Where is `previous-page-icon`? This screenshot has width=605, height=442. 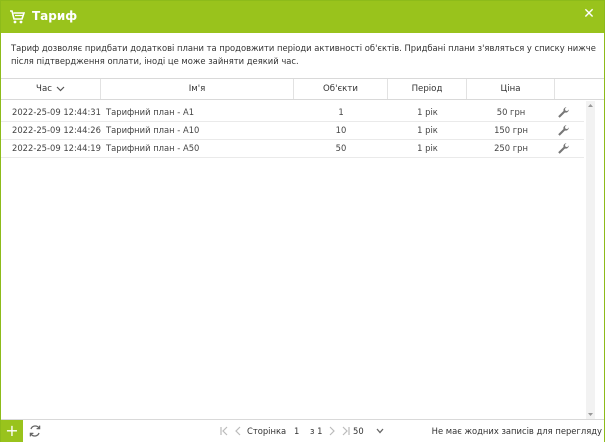 previous-page-icon is located at coordinates (238, 431).